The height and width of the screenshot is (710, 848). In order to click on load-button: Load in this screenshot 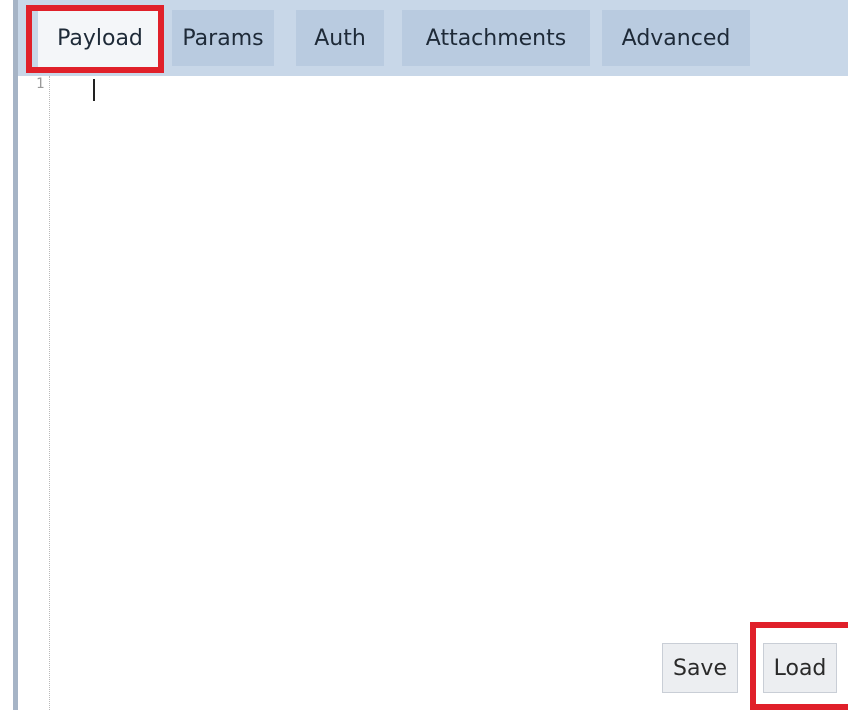, I will do `click(800, 668)`.